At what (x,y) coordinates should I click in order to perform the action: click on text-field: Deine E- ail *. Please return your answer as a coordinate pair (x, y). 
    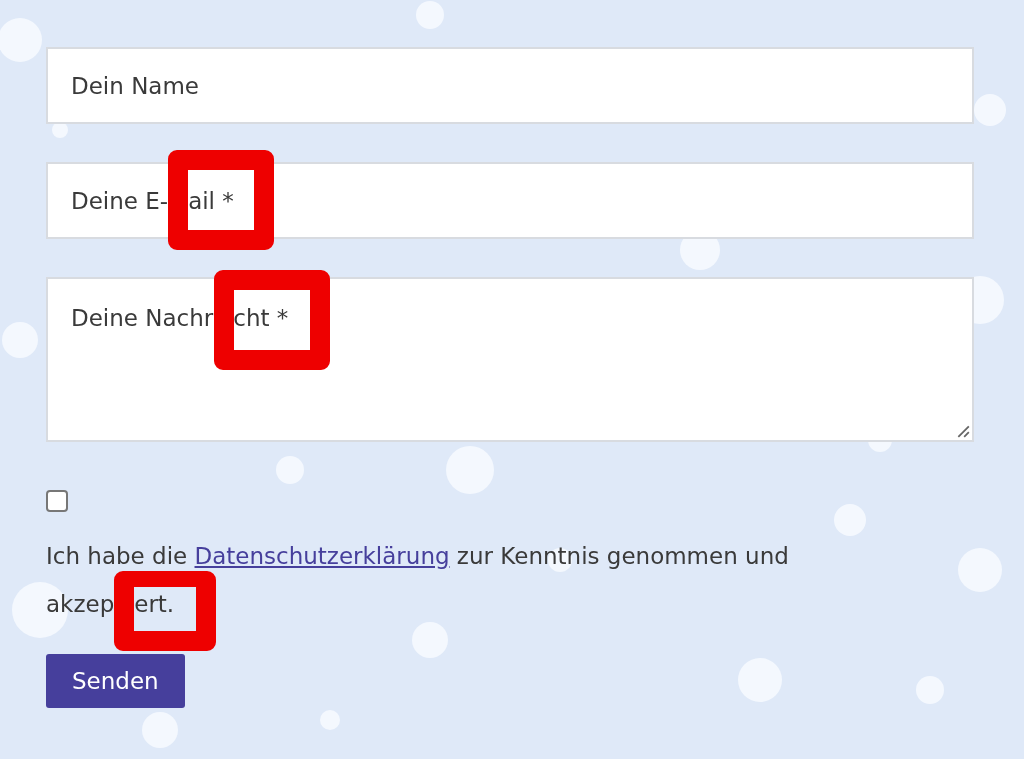
    Looking at the image, I should click on (510, 200).